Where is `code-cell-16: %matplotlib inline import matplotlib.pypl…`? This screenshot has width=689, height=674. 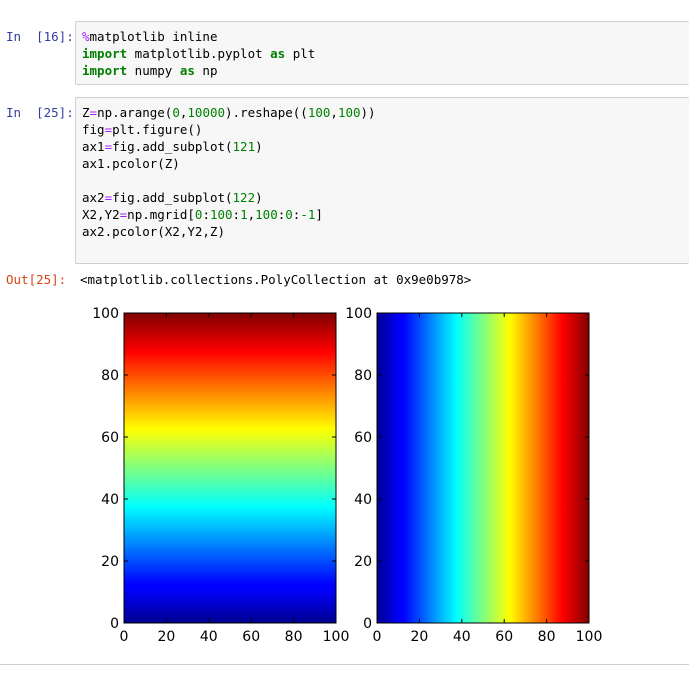 code-cell-16: %matplotlib inline import matplotlib.pypl… is located at coordinates (382, 53).